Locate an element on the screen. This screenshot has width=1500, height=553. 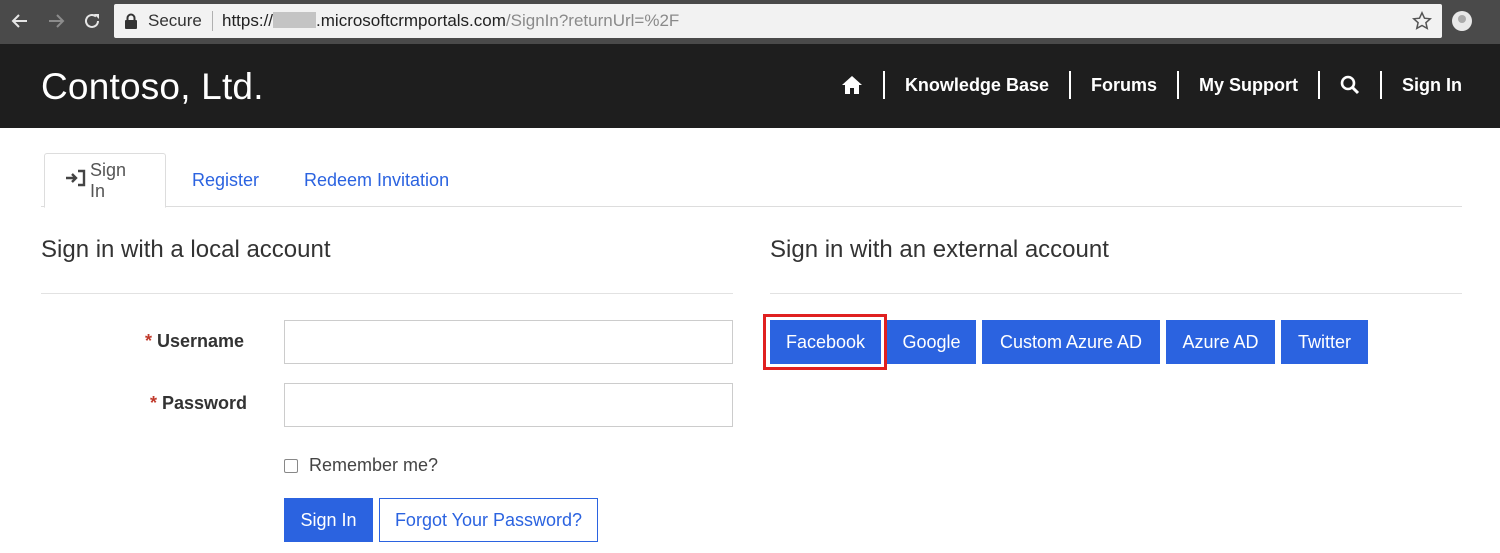
password-input is located at coordinates (508, 405).